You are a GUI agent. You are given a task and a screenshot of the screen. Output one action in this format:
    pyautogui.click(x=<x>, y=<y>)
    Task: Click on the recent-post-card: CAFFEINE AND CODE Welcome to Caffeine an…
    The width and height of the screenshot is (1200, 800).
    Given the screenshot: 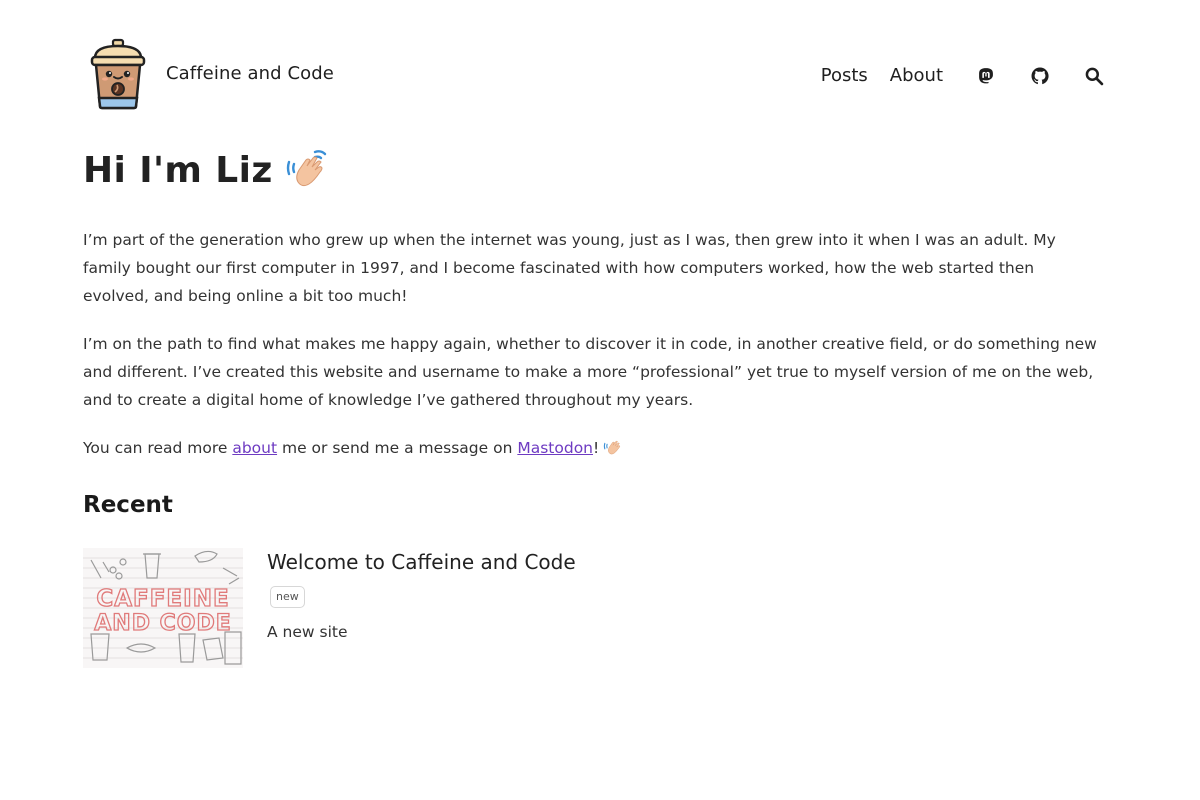 What is the action you would take?
    pyautogui.click(x=329, y=608)
    